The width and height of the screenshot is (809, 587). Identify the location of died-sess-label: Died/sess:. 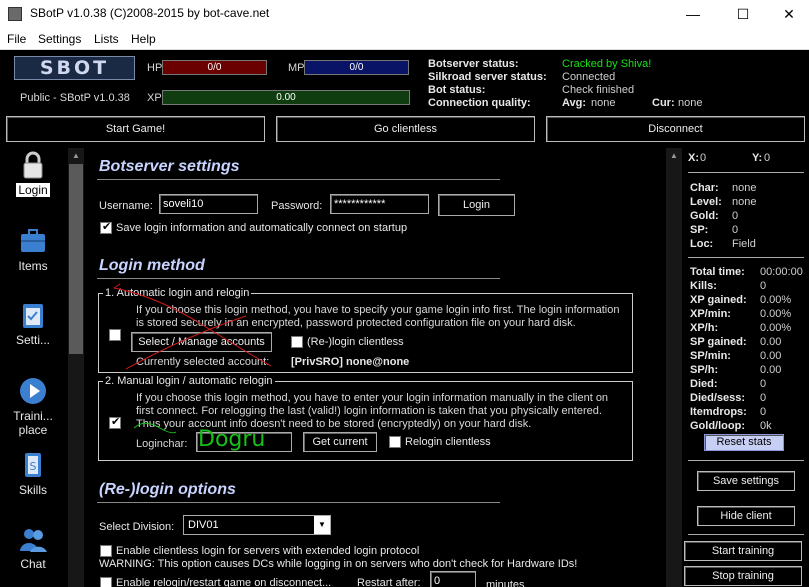
(718, 398).